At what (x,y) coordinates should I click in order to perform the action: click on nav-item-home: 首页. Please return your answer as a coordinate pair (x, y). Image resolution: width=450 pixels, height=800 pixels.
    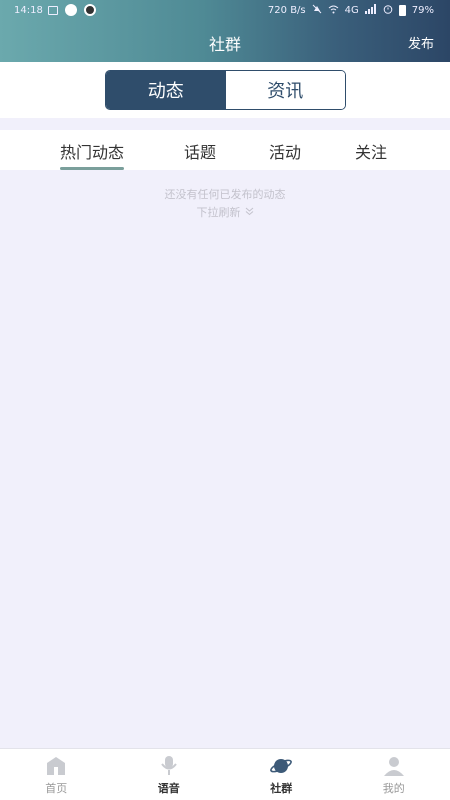
    Looking at the image, I should click on (56, 774).